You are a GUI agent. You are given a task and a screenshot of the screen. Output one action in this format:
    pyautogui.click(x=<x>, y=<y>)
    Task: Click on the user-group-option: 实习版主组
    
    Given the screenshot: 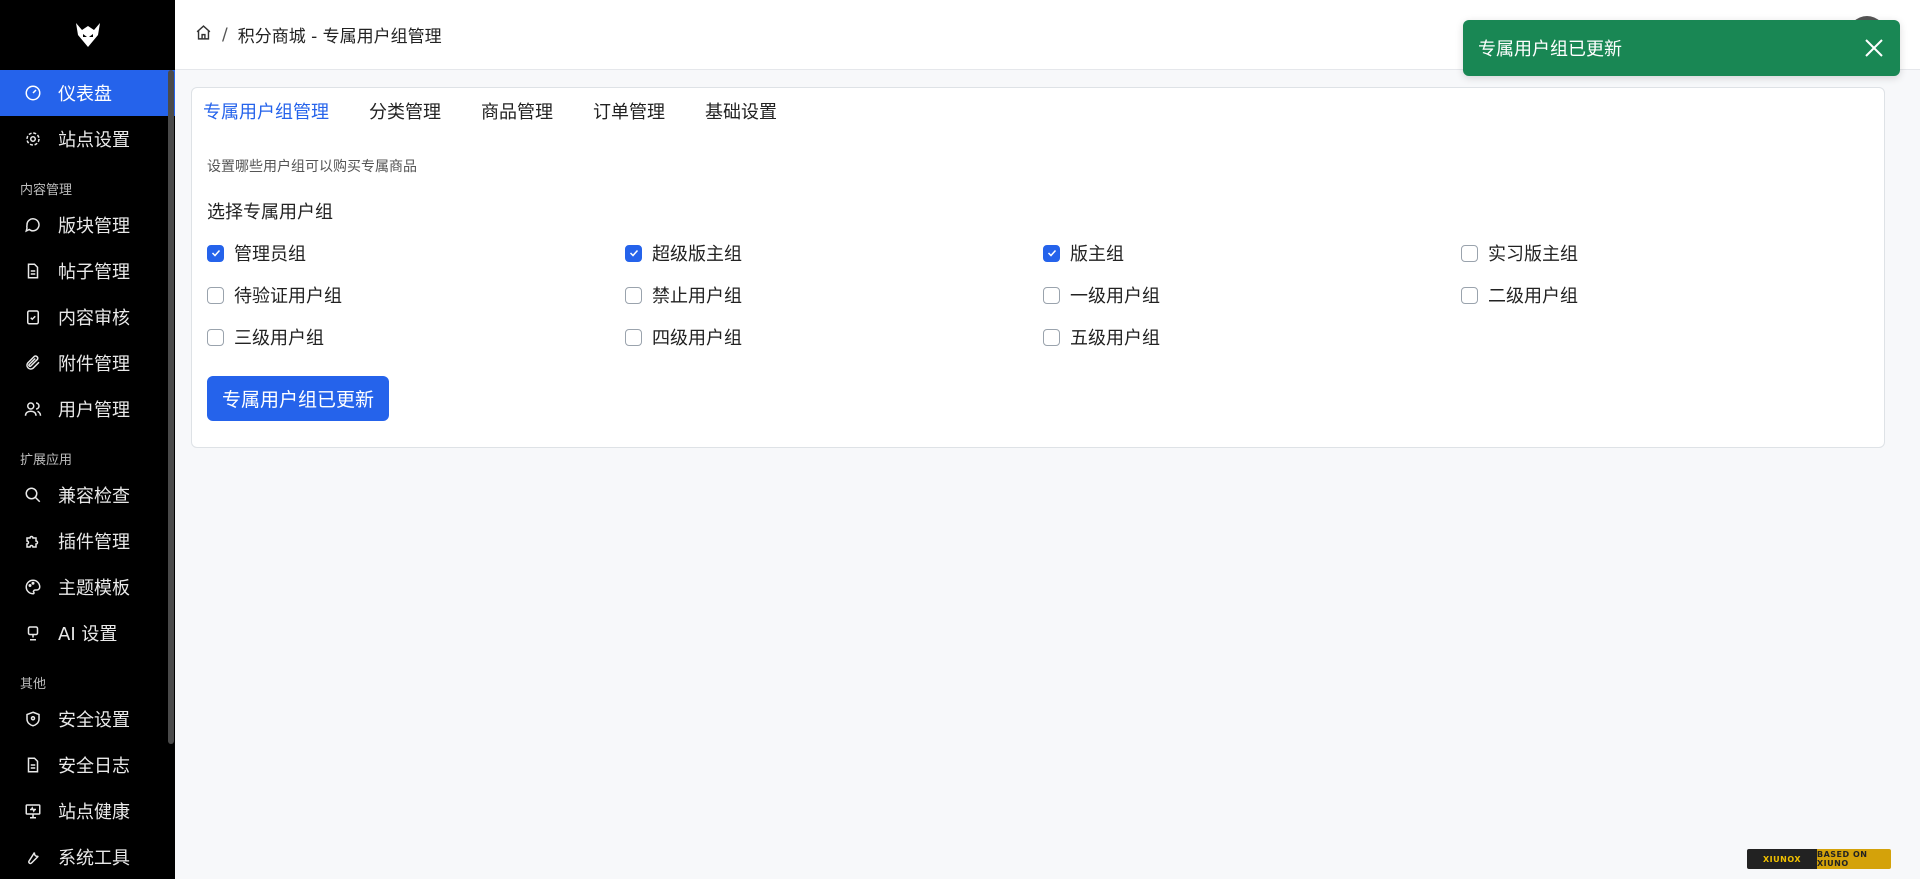 What is the action you would take?
    pyautogui.click(x=1670, y=253)
    